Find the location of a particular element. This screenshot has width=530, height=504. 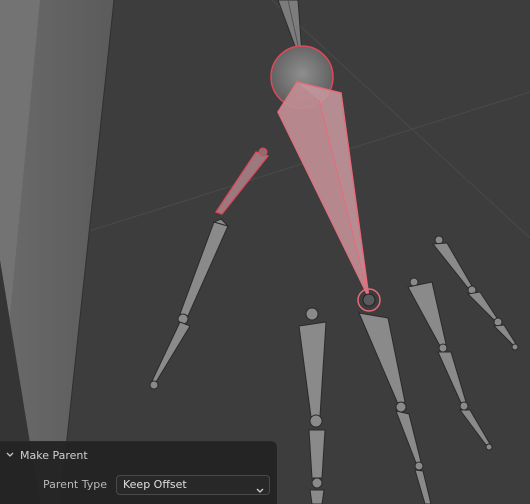

parent-type-row: Parent Type Keep Offset is located at coordinates (138, 485).